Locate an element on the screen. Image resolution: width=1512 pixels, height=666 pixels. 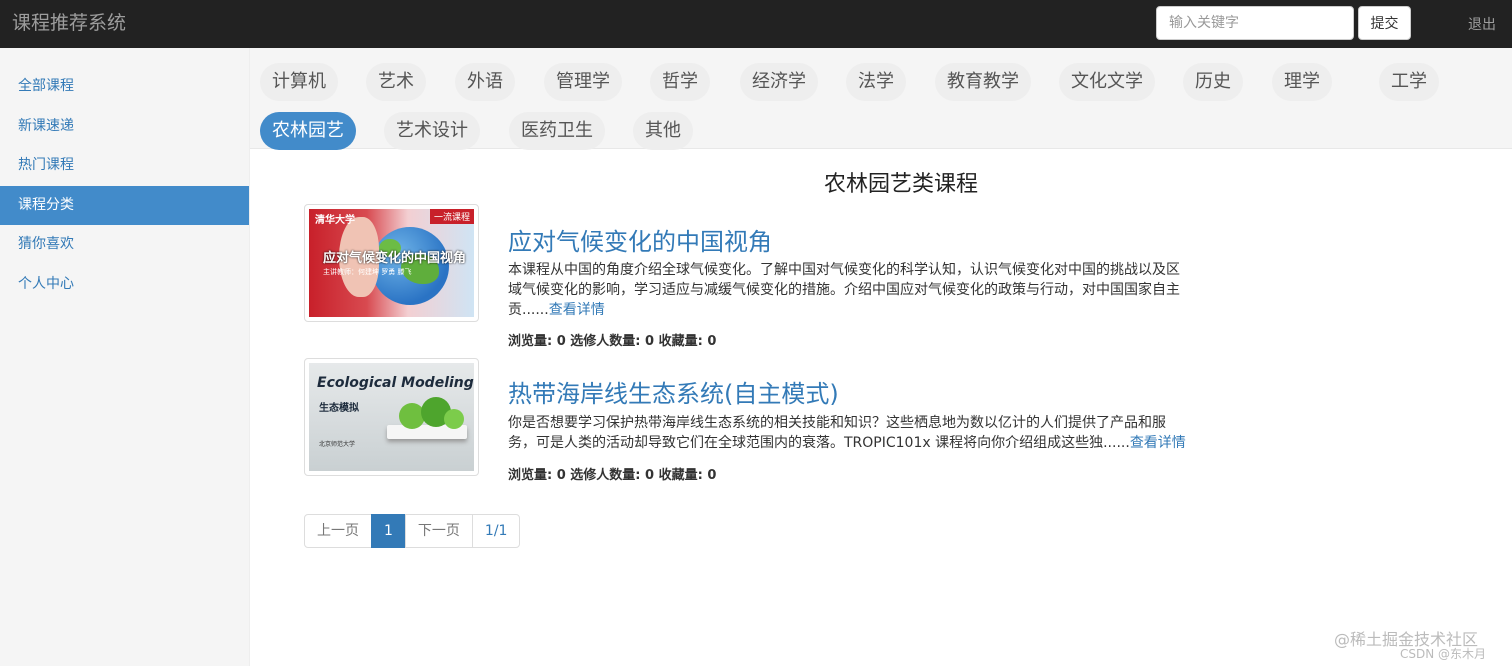
sidebar-item-recommended: 猜你喜欢 is located at coordinates (124, 245).